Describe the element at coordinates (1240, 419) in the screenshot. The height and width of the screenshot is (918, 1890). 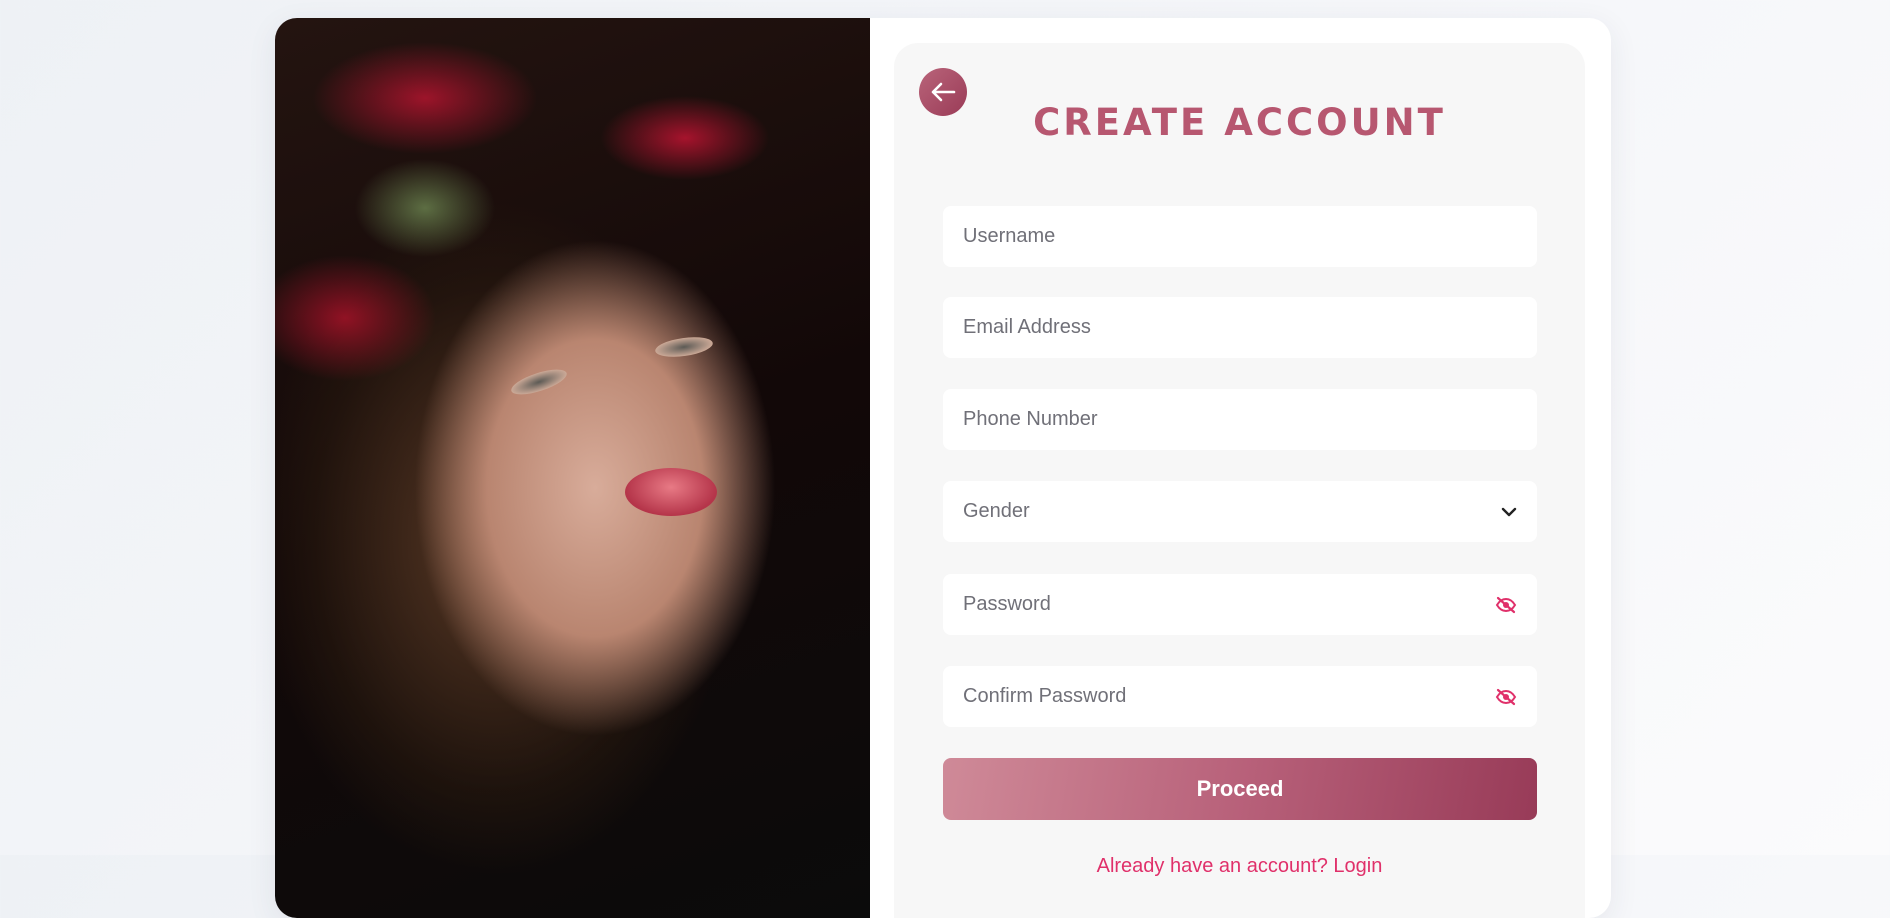
I see `phone-input: Phone Number` at that location.